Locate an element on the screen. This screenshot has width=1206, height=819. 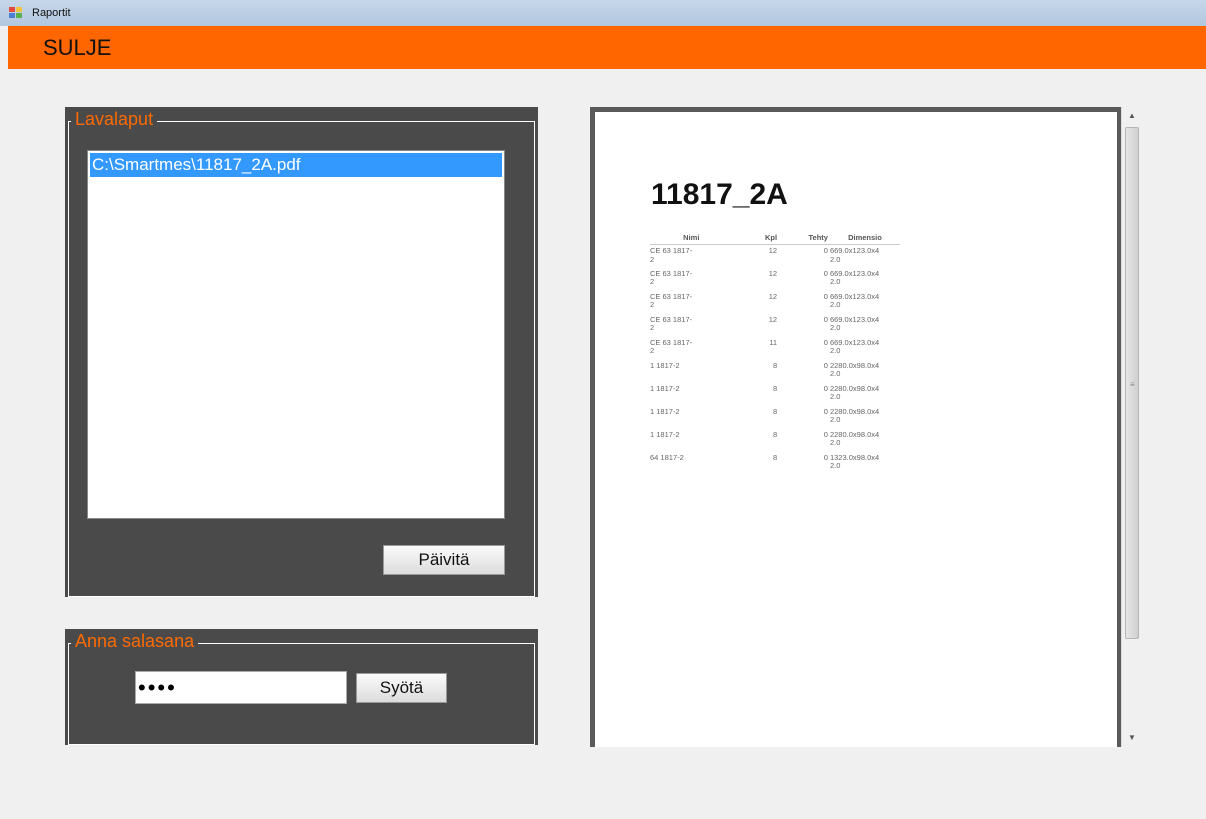
cell-dimensio: 1323.0x98.0x4 2.0 is located at coordinates (854, 461).